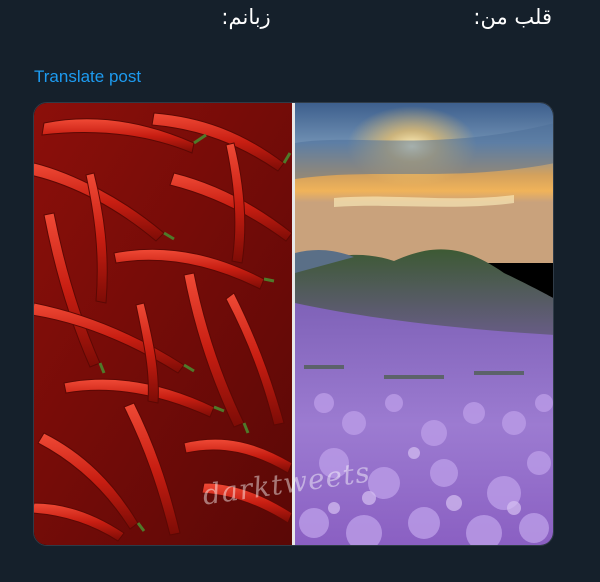  Describe the element at coordinates (512, 17) in the screenshot. I see `tweet-text-heart: قلب من:` at that location.